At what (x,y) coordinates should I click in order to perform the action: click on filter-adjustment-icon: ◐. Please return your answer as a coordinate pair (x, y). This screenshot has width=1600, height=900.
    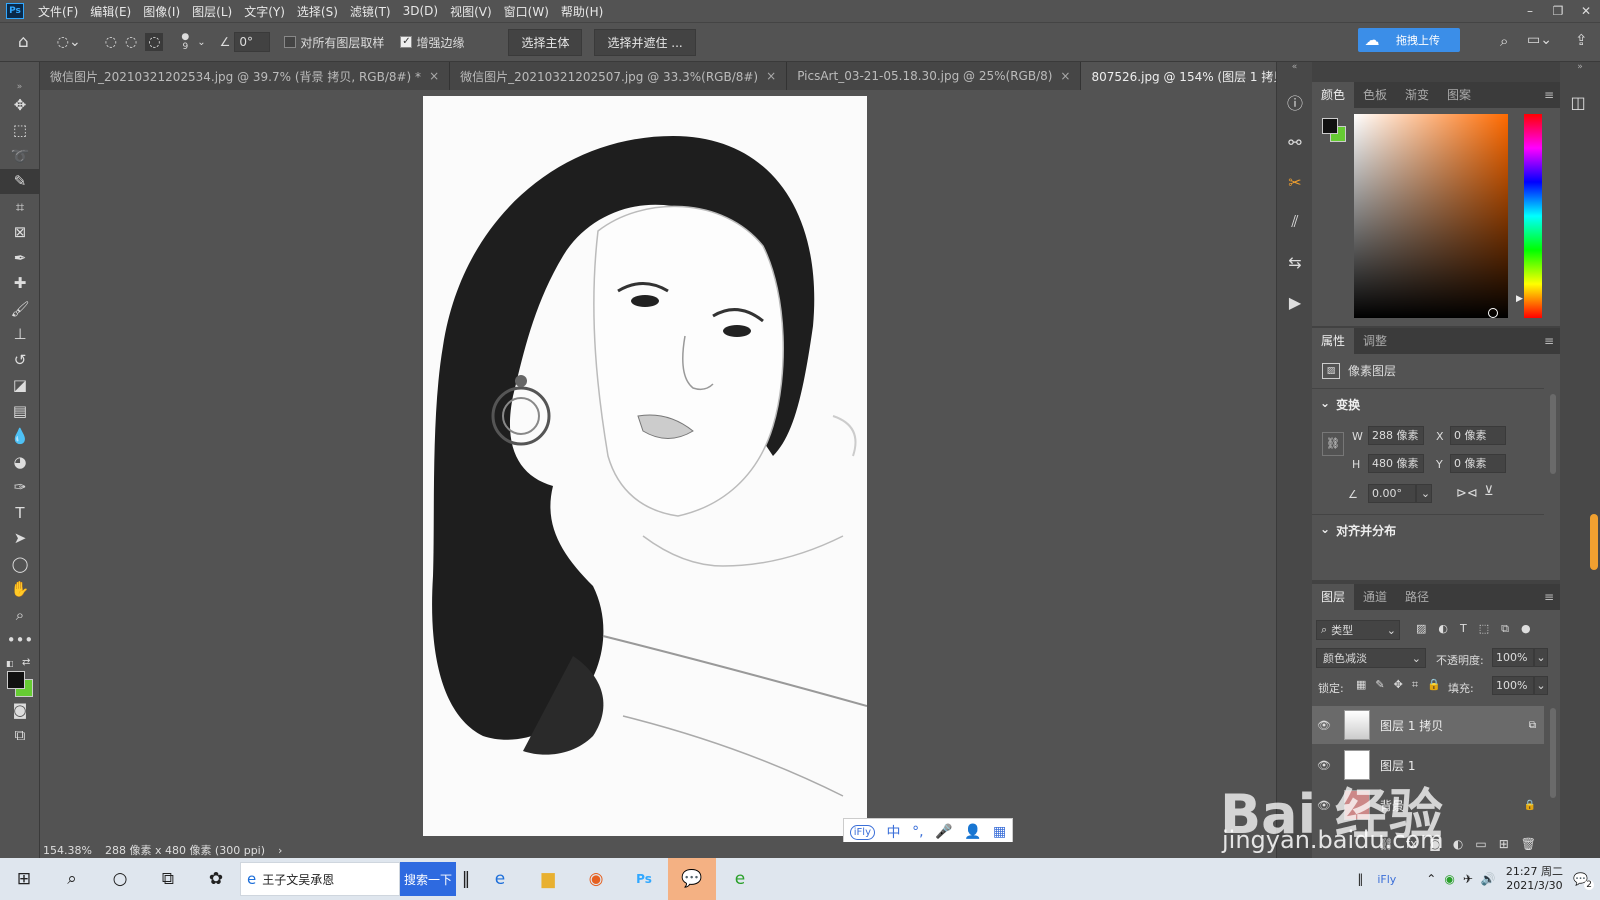
    Looking at the image, I should click on (1443, 629).